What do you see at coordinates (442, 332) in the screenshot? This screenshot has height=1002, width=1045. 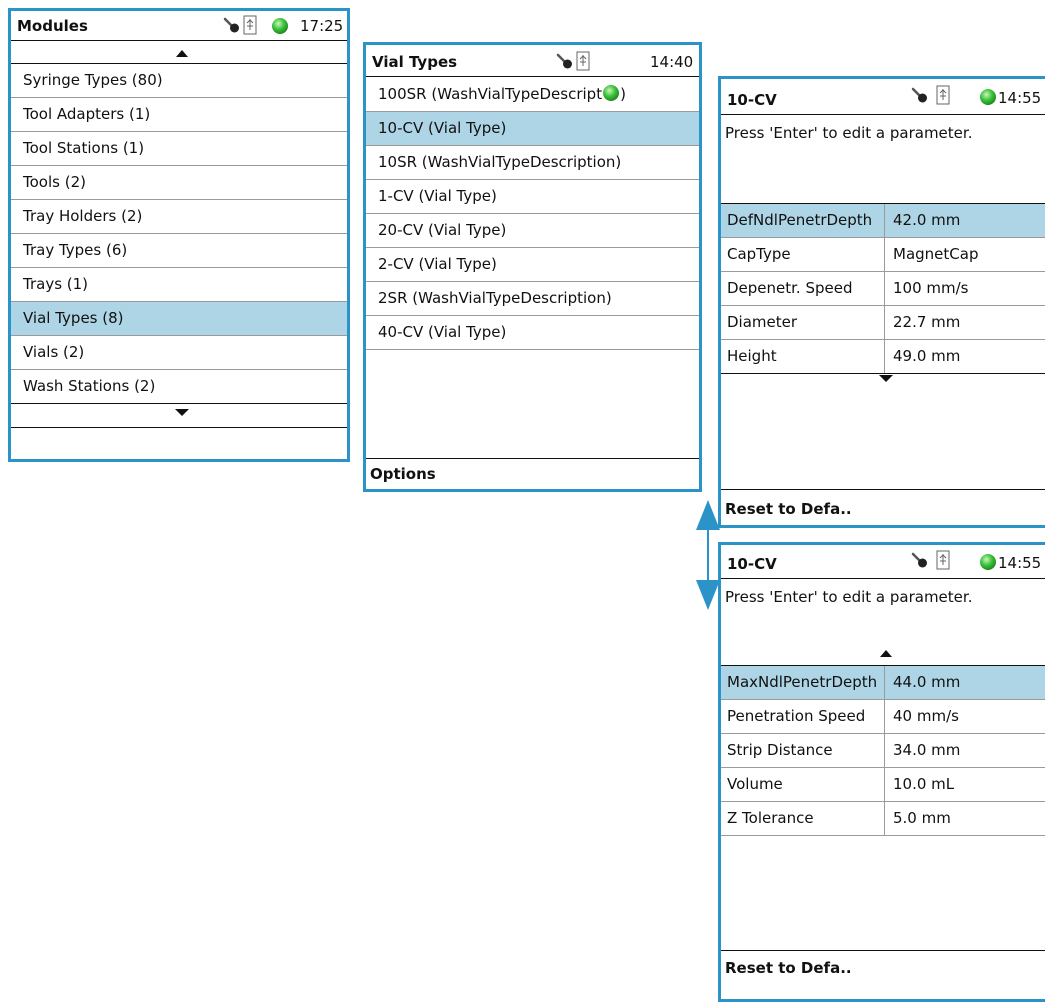 I see `list-item-label: 40-CV (Vial Type)` at bounding box center [442, 332].